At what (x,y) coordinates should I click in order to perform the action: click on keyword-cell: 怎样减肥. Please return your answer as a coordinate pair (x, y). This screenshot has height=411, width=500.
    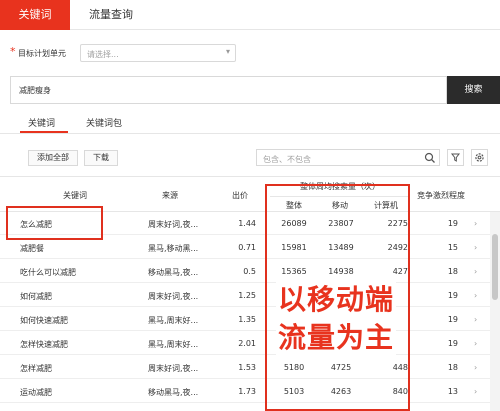
    Looking at the image, I should click on (36, 368).